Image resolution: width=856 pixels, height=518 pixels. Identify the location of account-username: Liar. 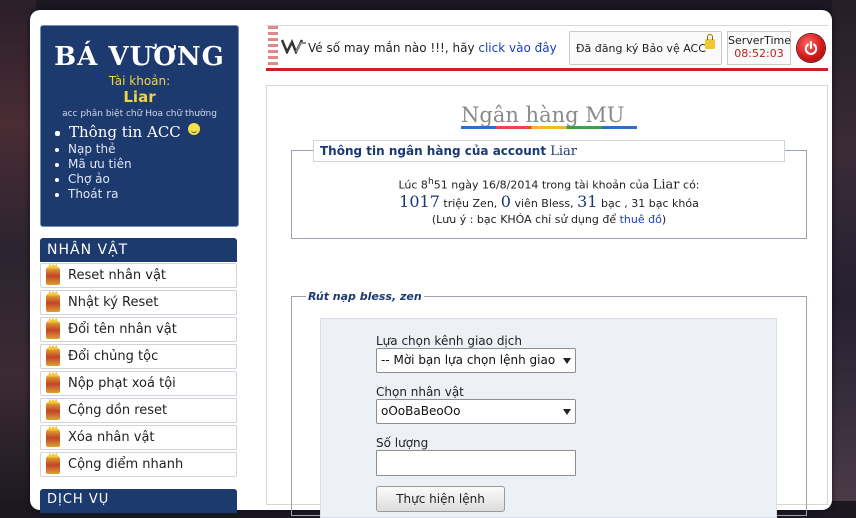
(139, 97).